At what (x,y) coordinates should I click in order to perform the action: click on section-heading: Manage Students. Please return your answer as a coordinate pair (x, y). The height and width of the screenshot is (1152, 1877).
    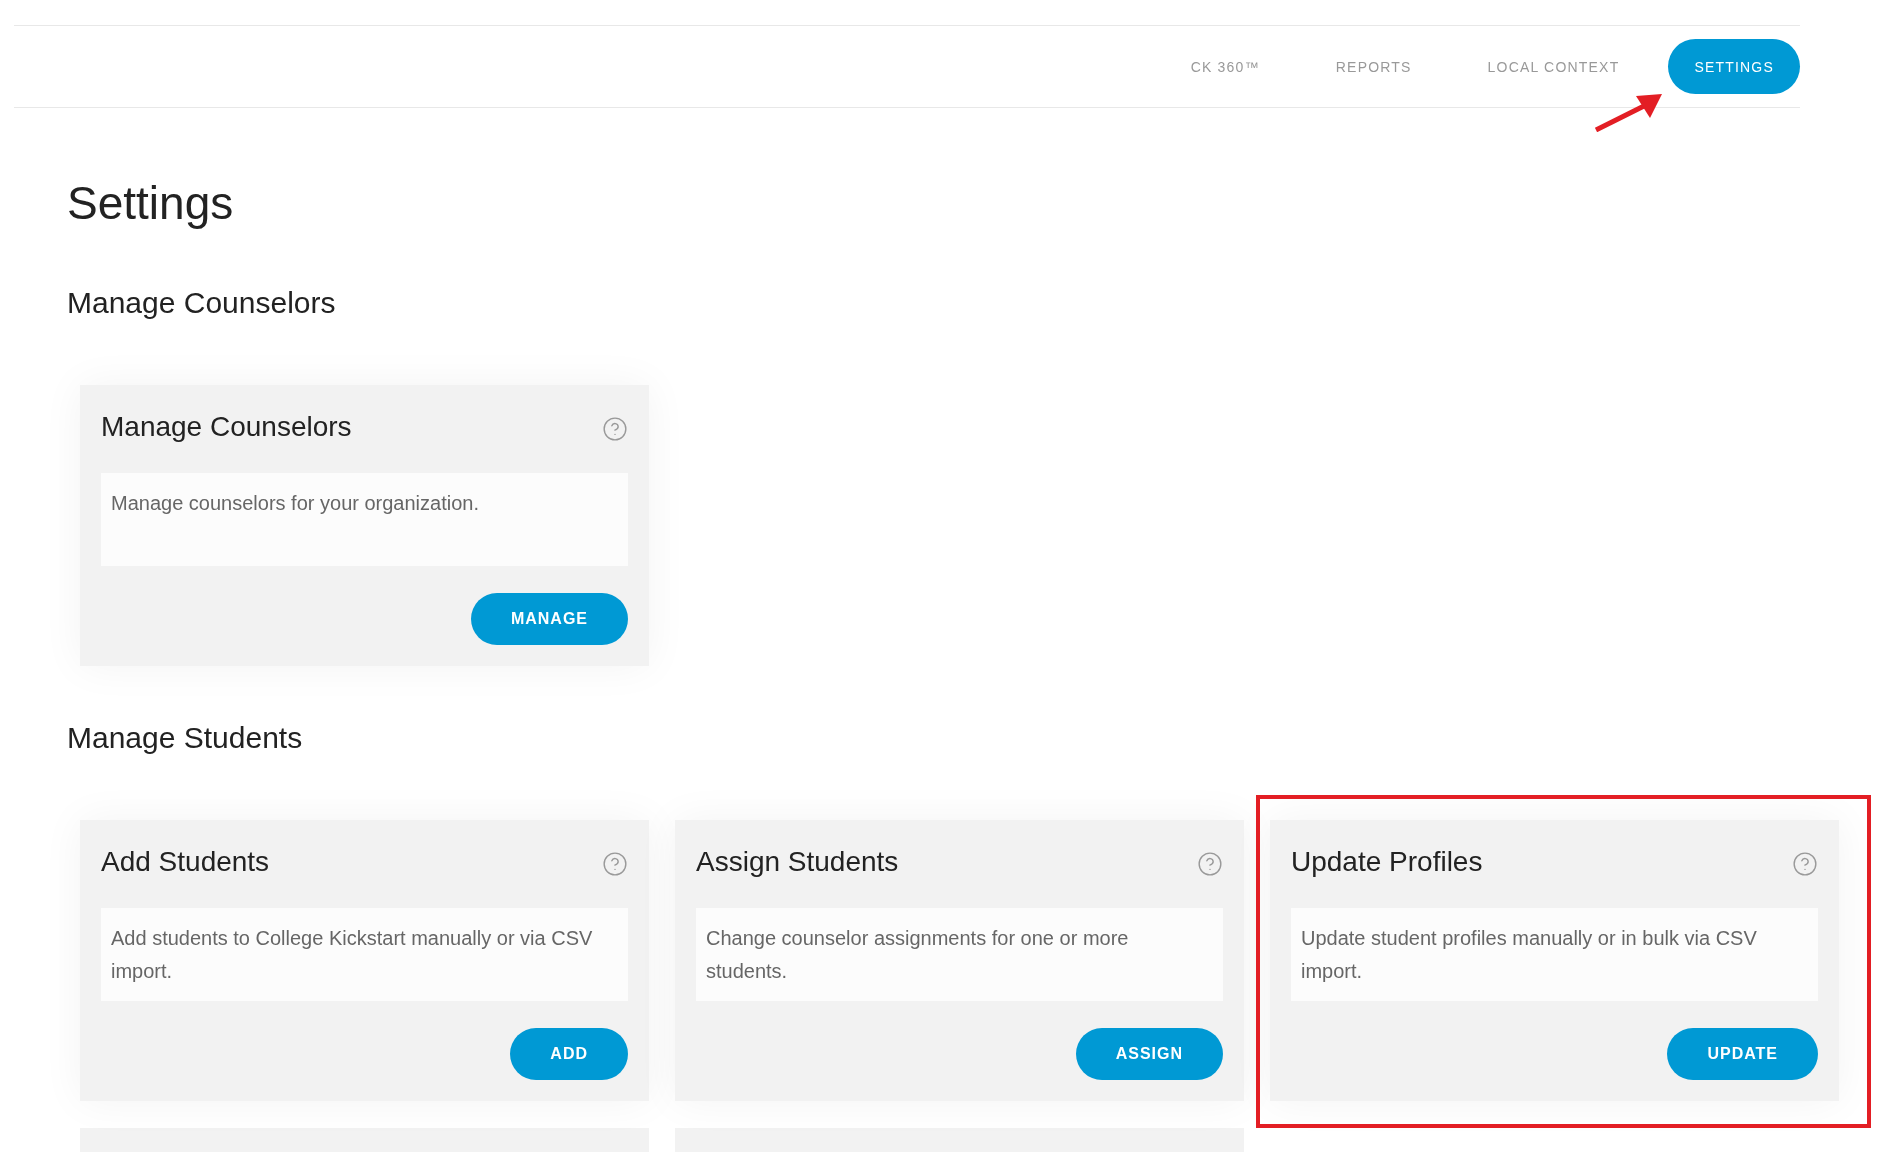
    Looking at the image, I should click on (185, 738).